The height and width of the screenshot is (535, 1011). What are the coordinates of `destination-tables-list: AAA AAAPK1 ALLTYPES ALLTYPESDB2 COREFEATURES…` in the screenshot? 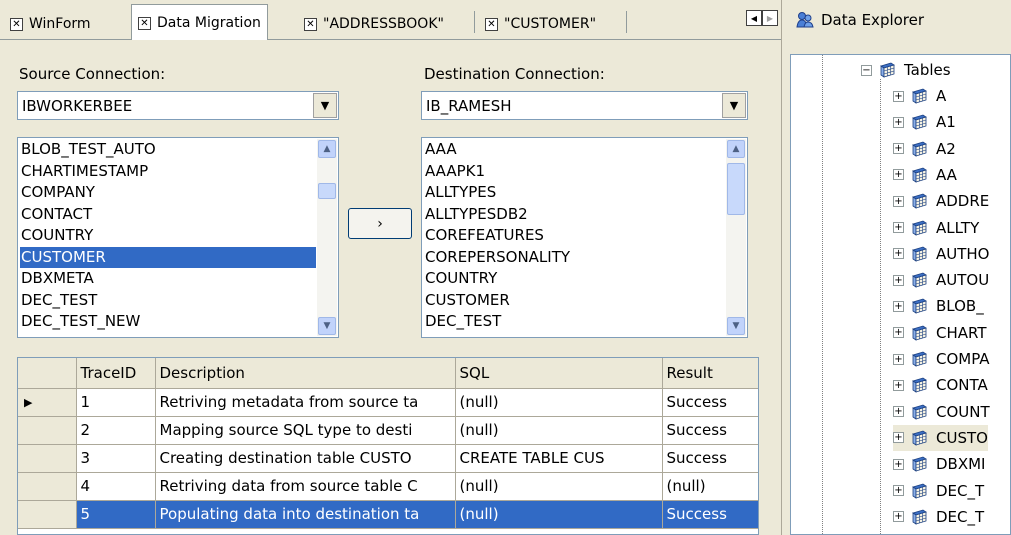 It's located at (584, 237).